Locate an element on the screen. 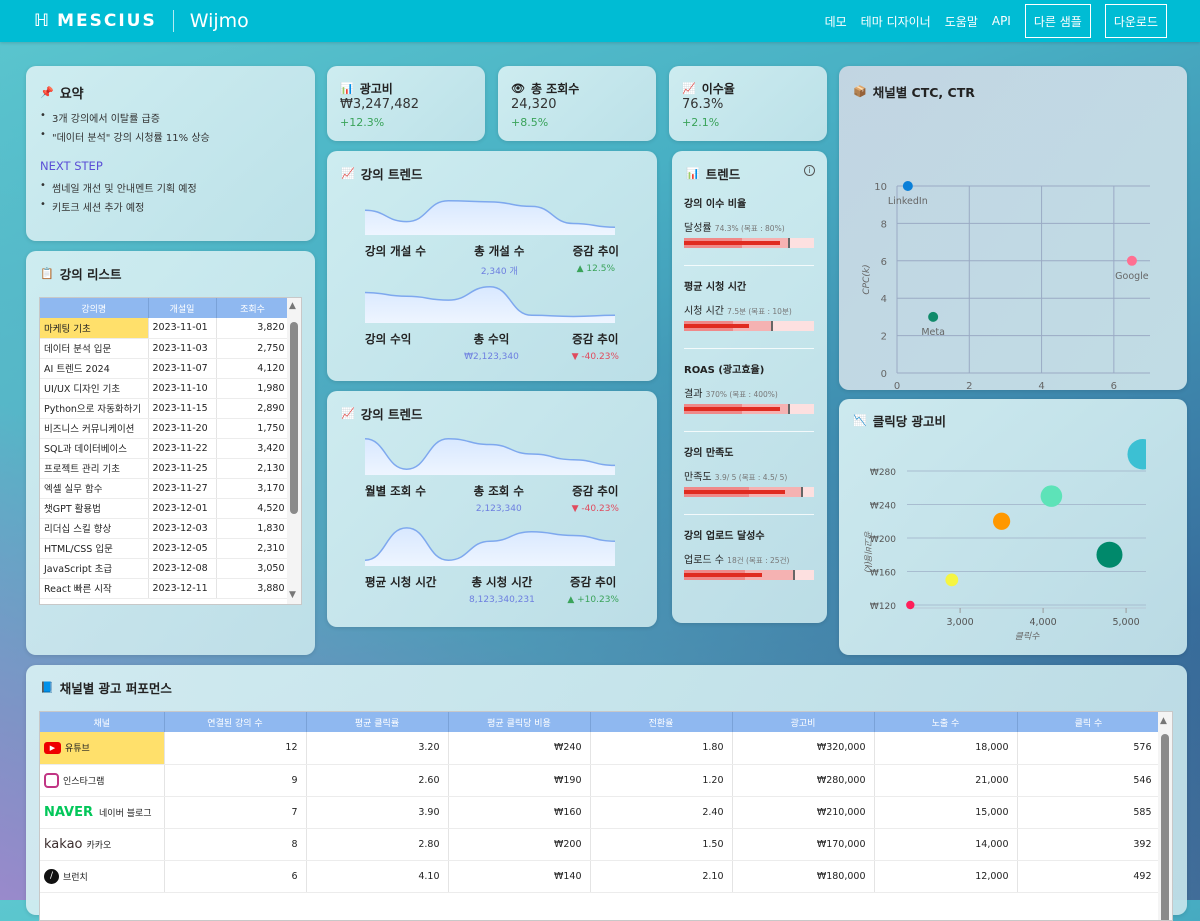 This screenshot has height=921, width=1200. open-date-cell: 2023-11-01 is located at coordinates (182, 328).